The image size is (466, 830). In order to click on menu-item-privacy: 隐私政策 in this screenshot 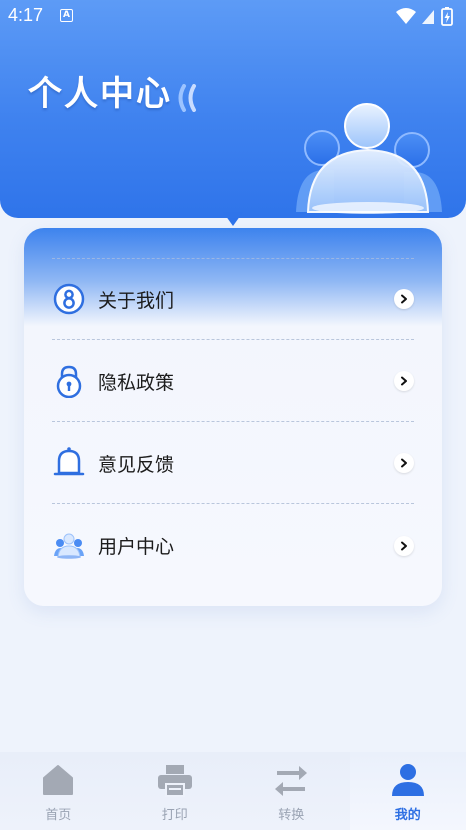, I will do `click(233, 381)`.